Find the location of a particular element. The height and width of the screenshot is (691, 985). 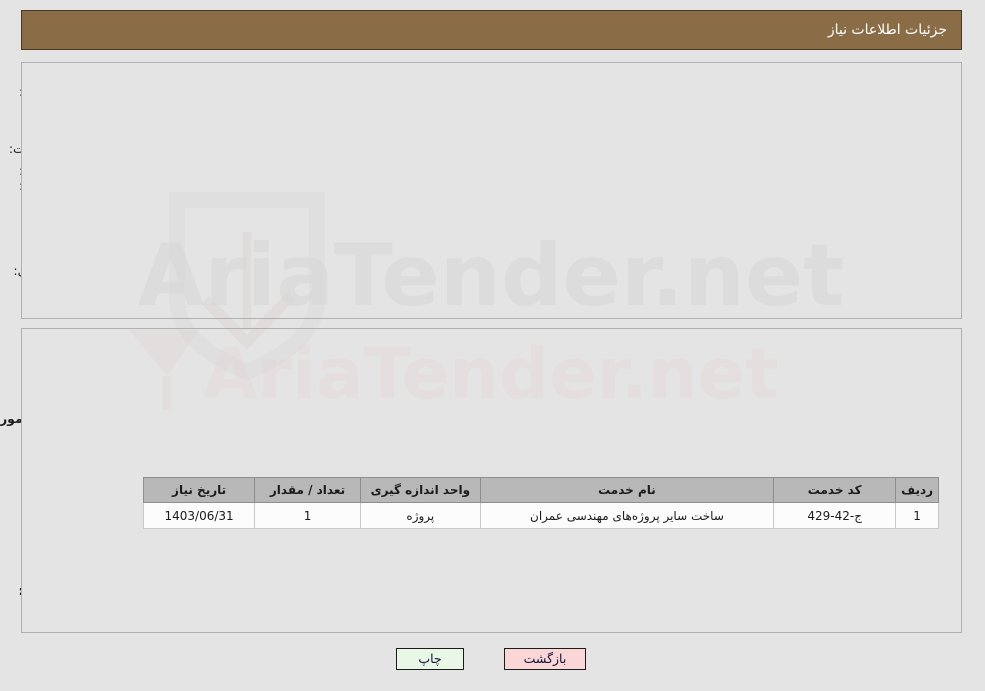

col-row-no: ردیف is located at coordinates (918, 490).